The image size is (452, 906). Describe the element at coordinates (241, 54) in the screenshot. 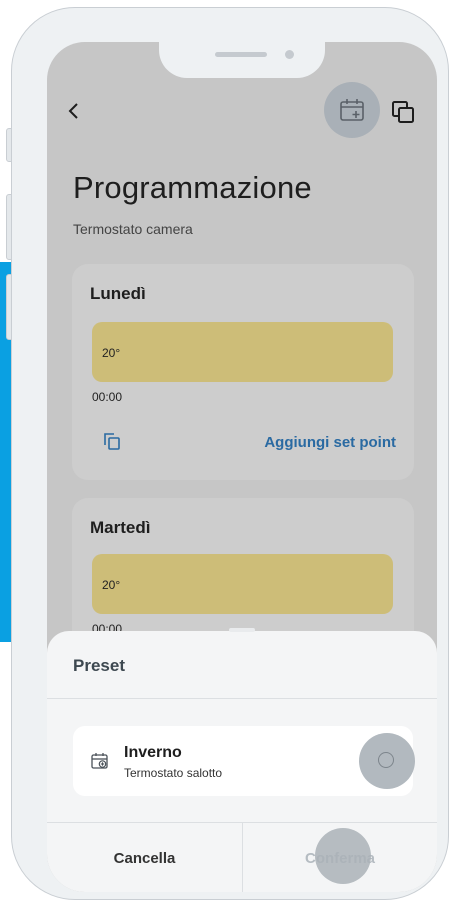

I see `speaker-grille` at that location.